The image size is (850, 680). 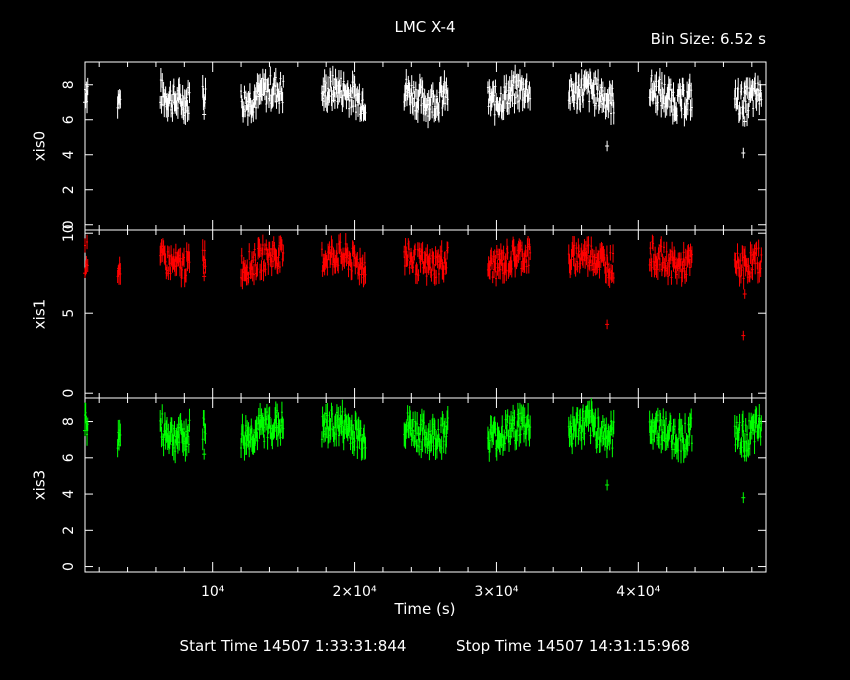 I want to click on y-axis-label-xis1: xis1, so click(x=40, y=314).